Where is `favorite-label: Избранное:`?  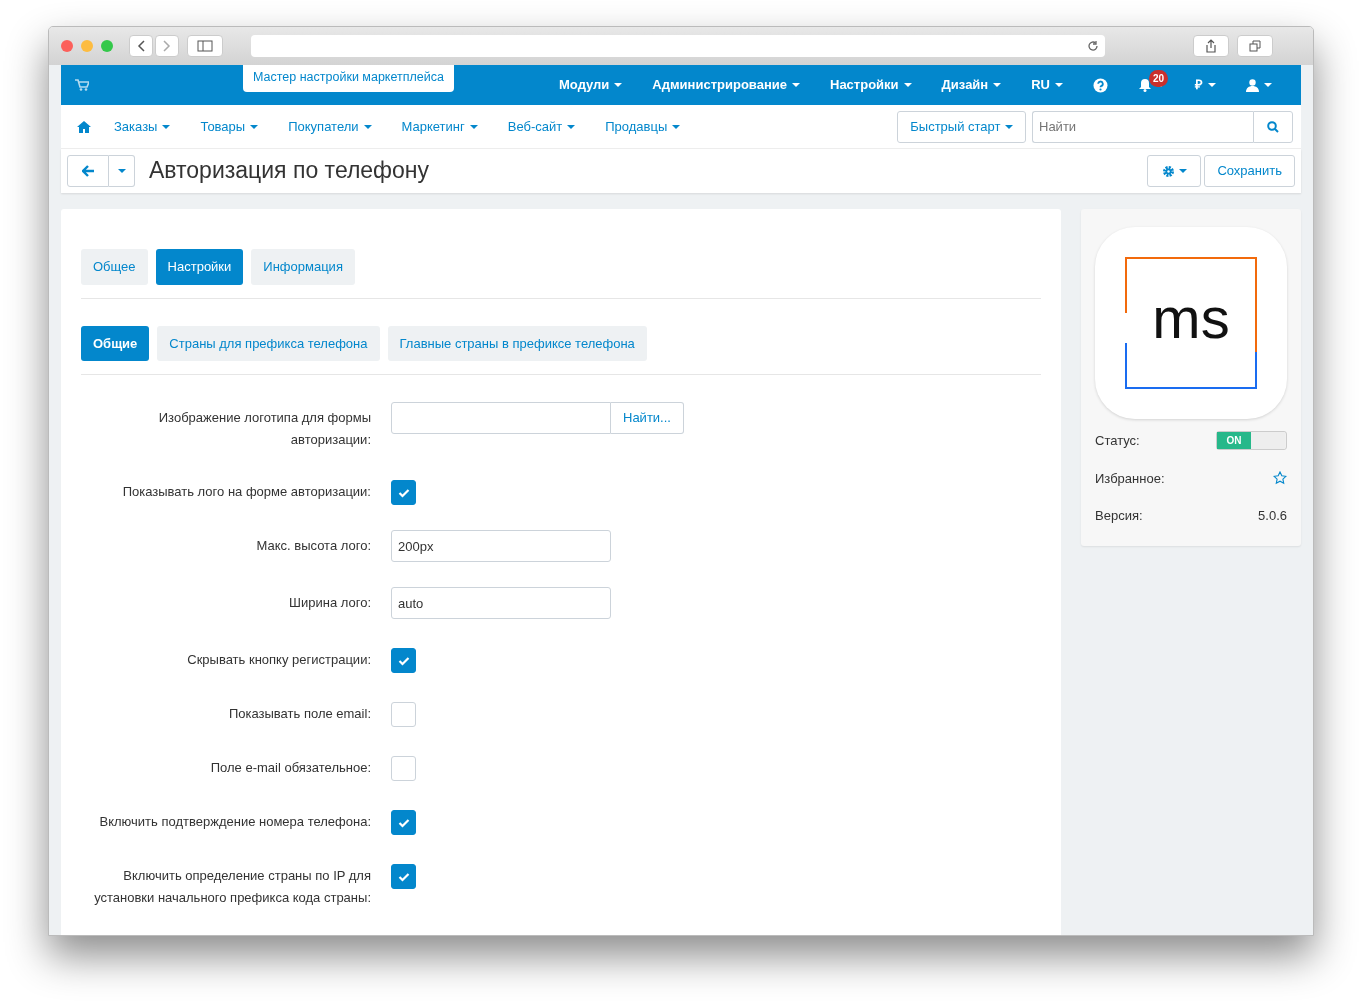 favorite-label: Избранное: is located at coordinates (1130, 478).